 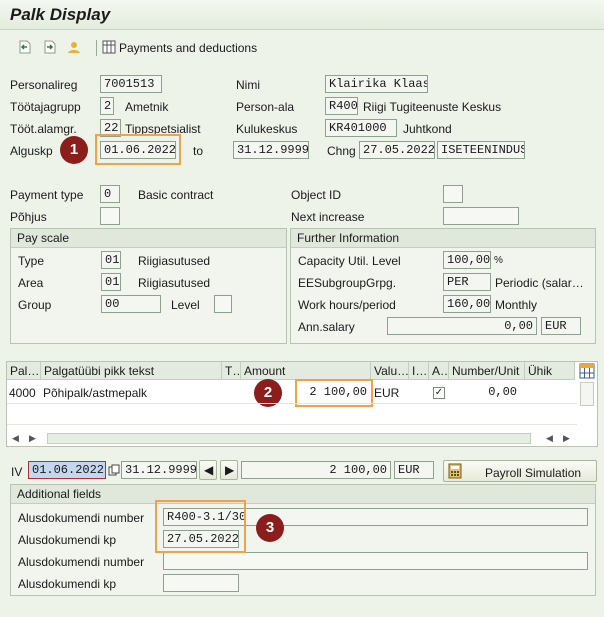 I want to click on personala-field: R400, so click(x=341, y=106).